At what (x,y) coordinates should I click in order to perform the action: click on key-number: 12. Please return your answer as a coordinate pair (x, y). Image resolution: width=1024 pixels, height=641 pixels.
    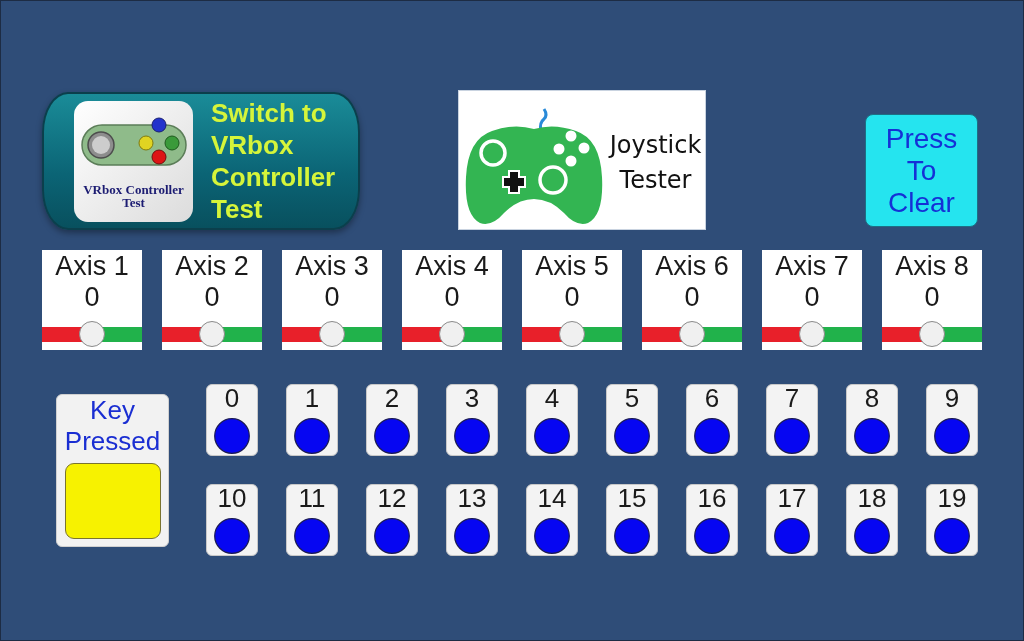
    Looking at the image, I should click on (392, 498).